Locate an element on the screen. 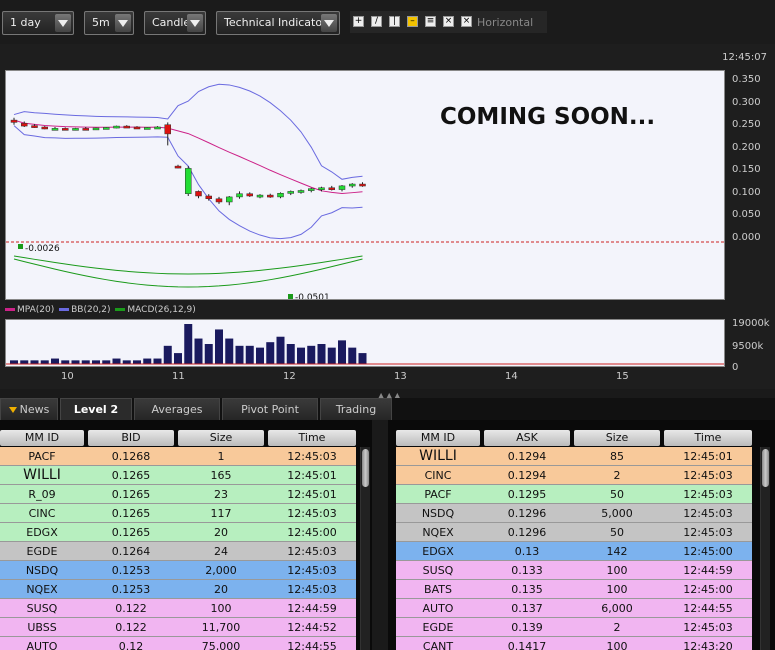  horizontal-line-icon: – is located at coordinates (412, 21).